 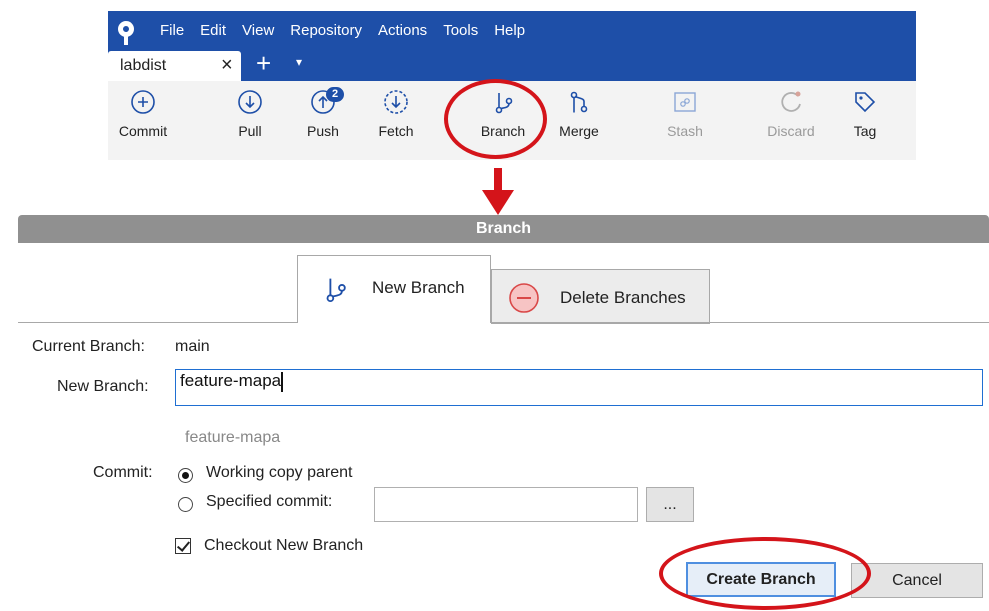 What do you see at coordinates (524, 298) in the screenshot?
I see `delete-minus-icon` at bounding box center [524, 298].